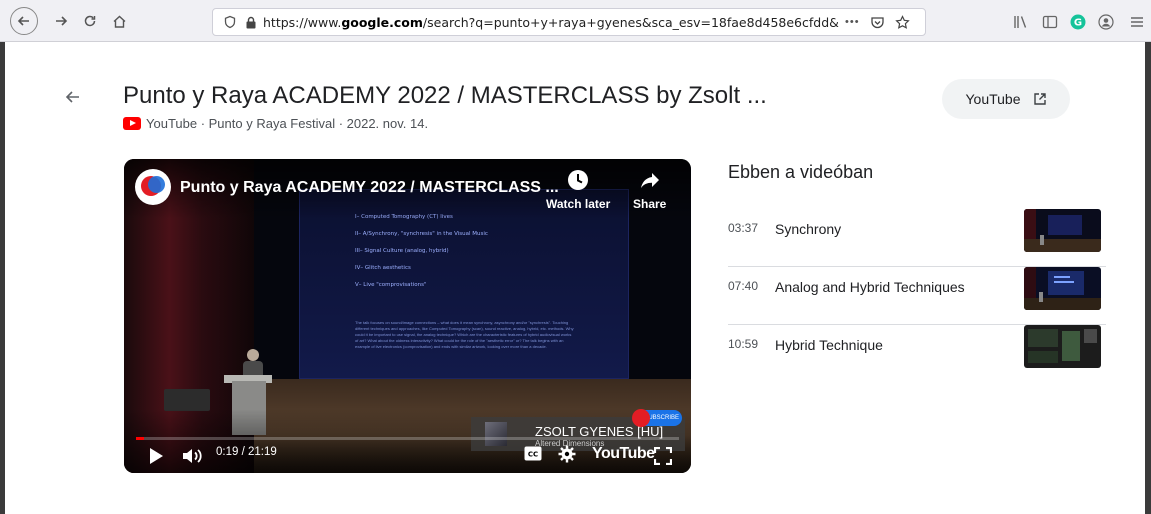  Describe the element at coordinates (623, 454) in the screenshot. I see `youtube-wordmark: YouTube` at that location.